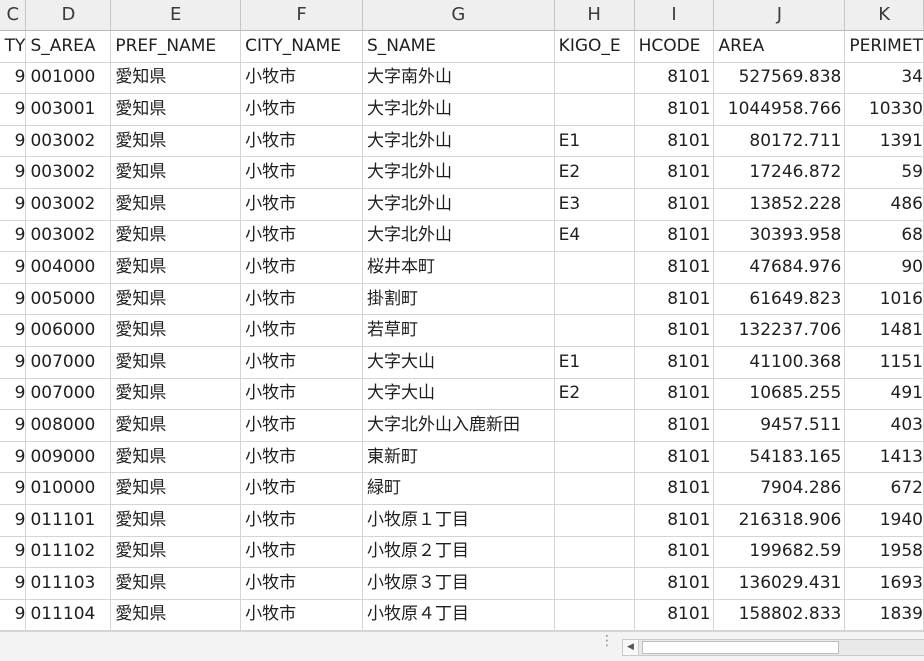 The width and height of the screenshot is (924, 661). I want to click on cell-k: 1413, so click(884, 457).